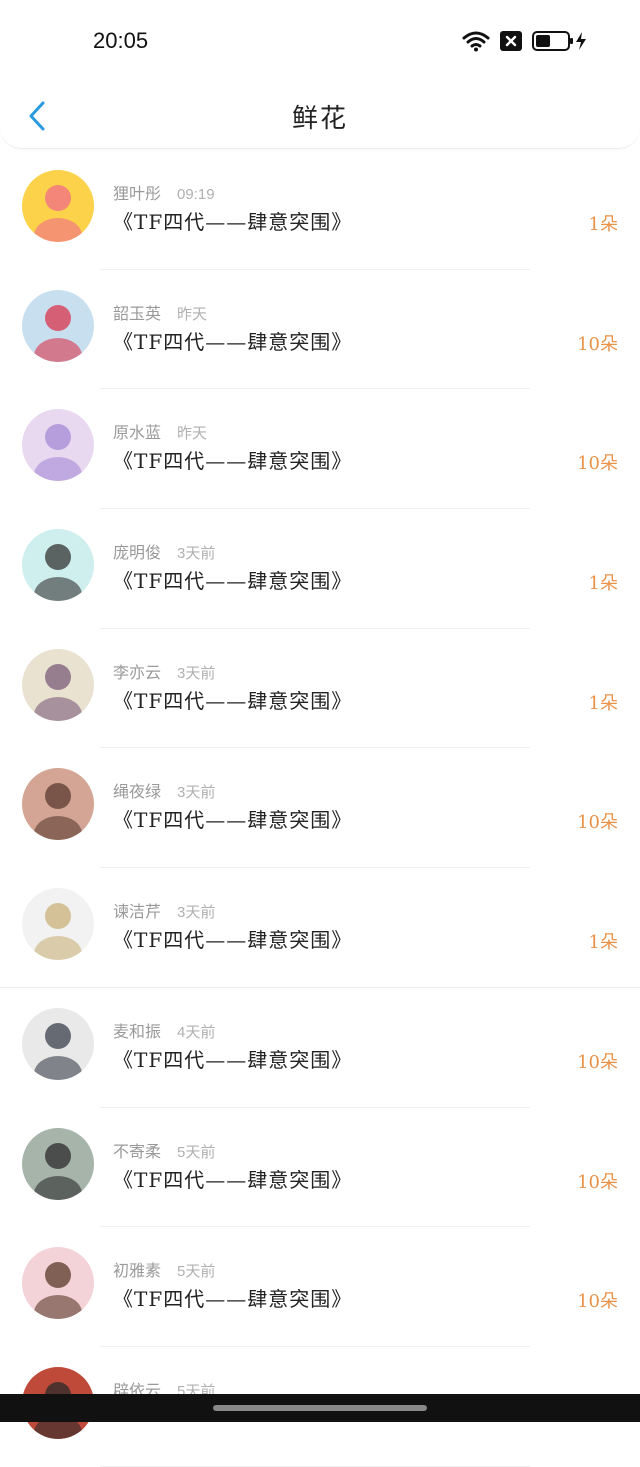 This screenshot has height=1467, width=640. Describe the element at coordinates (164, 910) in the screenshot. I see `sender-line: 谏洁芹 3天前` at that location.